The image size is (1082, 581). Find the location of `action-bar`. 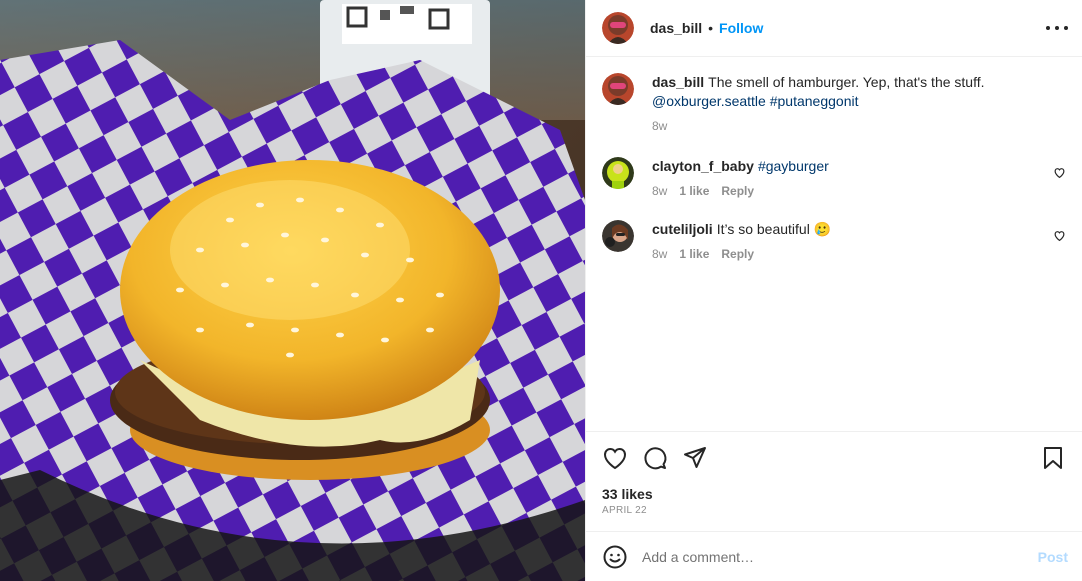

action-bar is located at coordinates (834, 458).